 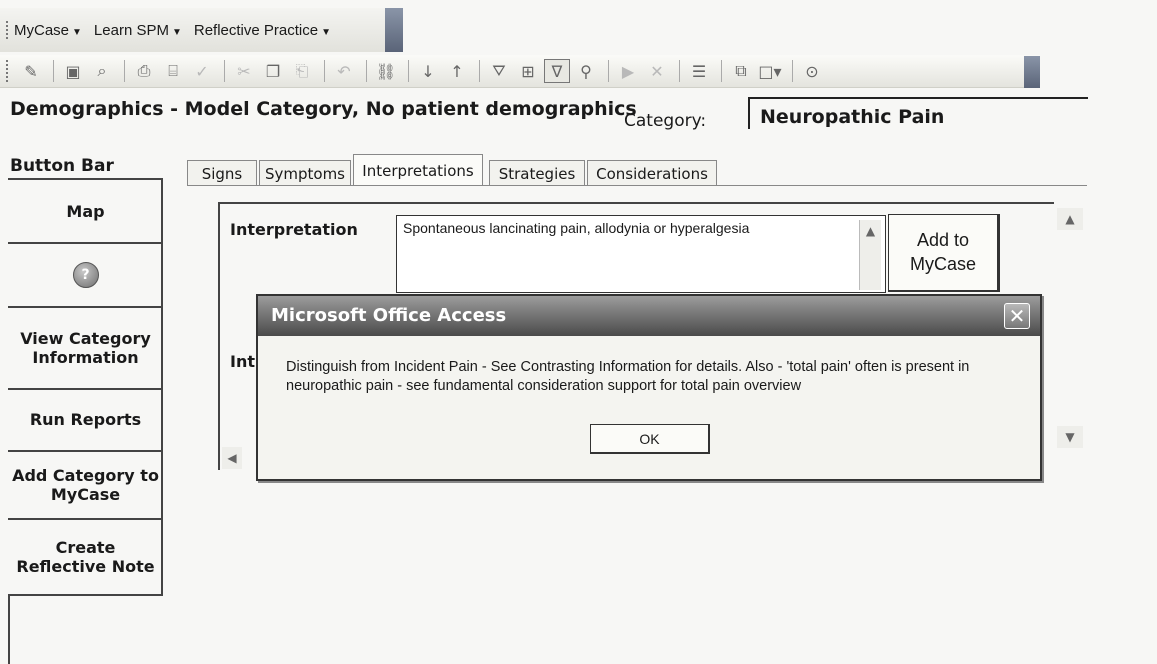 I want to click on help-icon: ⊙, so click(x=812, y=71).